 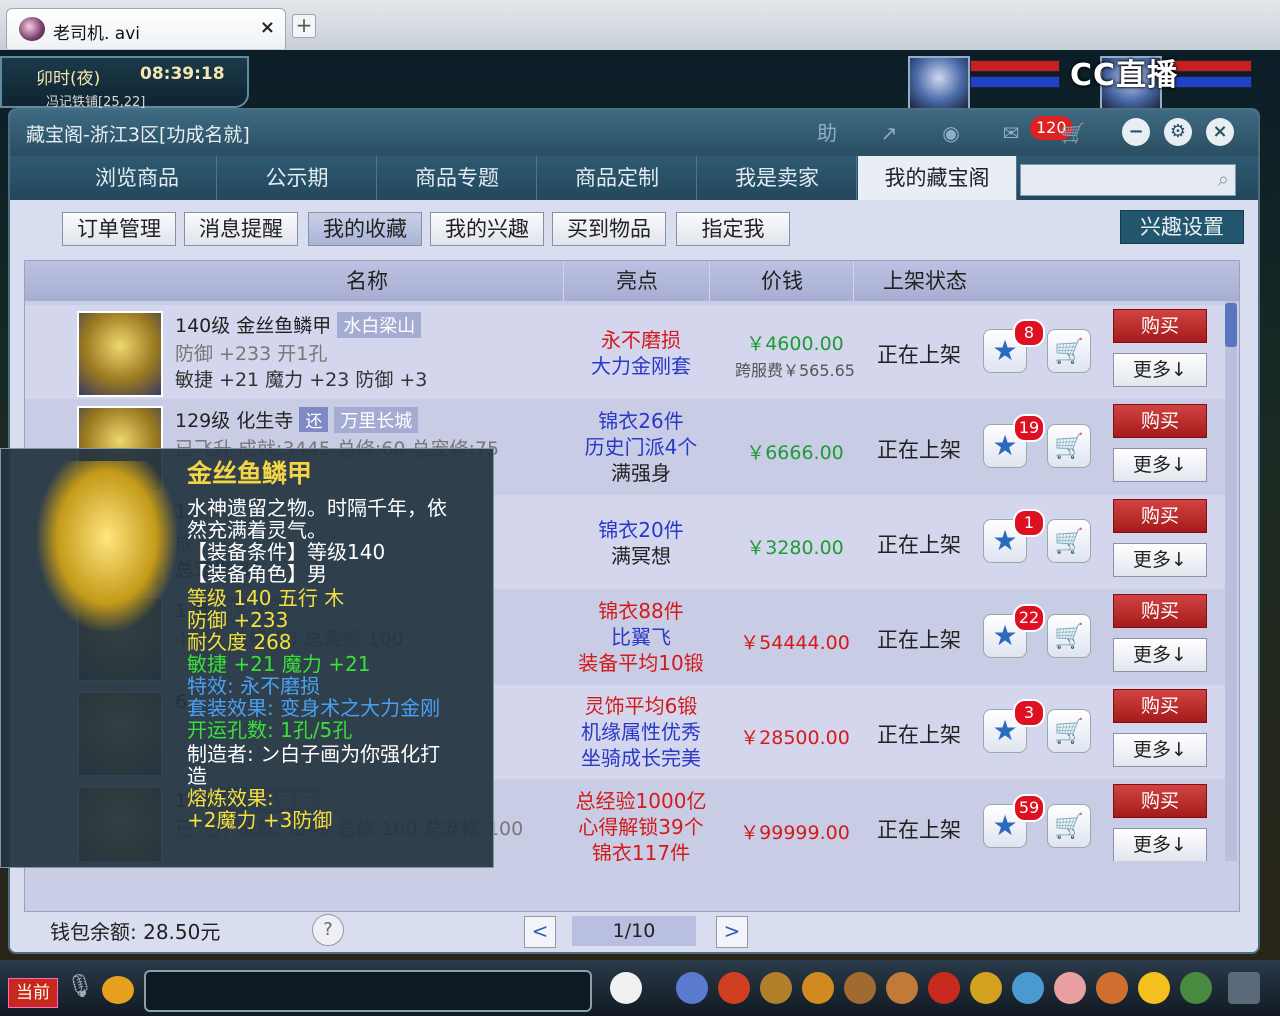 I want to click on highlight-text: 装备平均10锻, so click(x=641, y=663).